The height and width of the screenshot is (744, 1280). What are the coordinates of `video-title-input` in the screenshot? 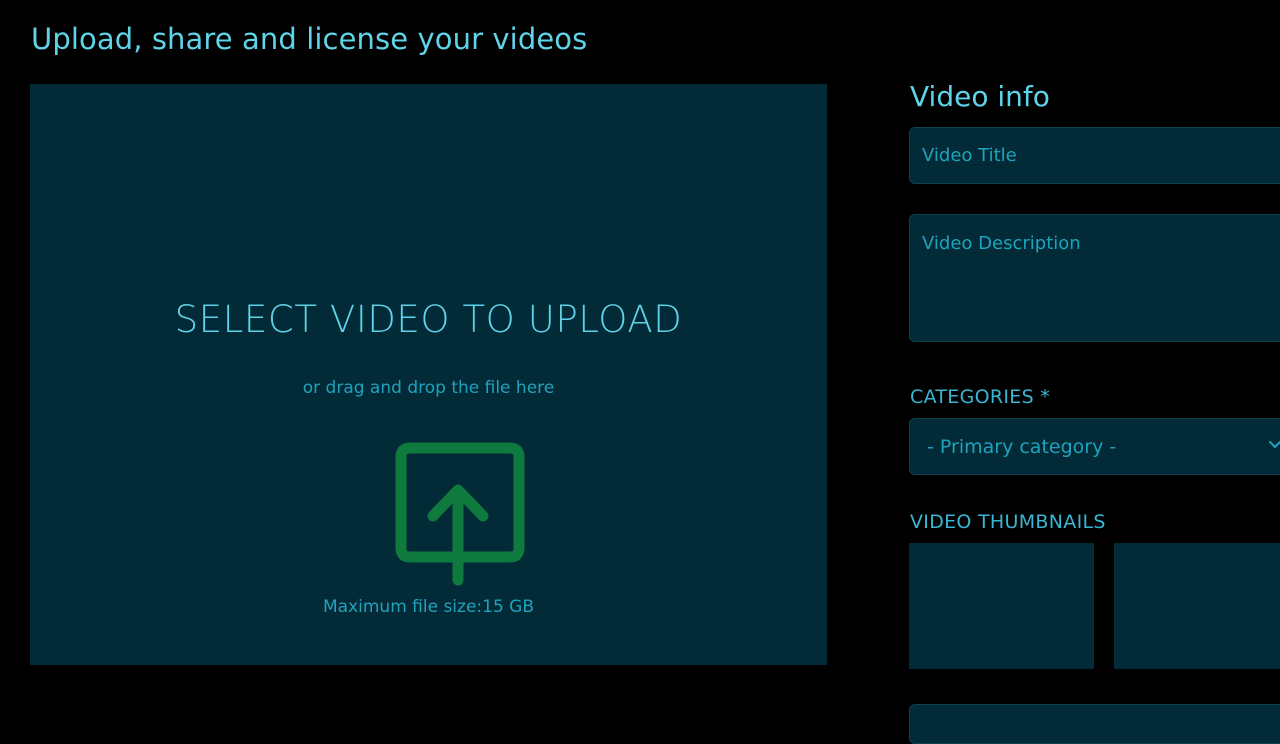 It's located at (1094, 155).